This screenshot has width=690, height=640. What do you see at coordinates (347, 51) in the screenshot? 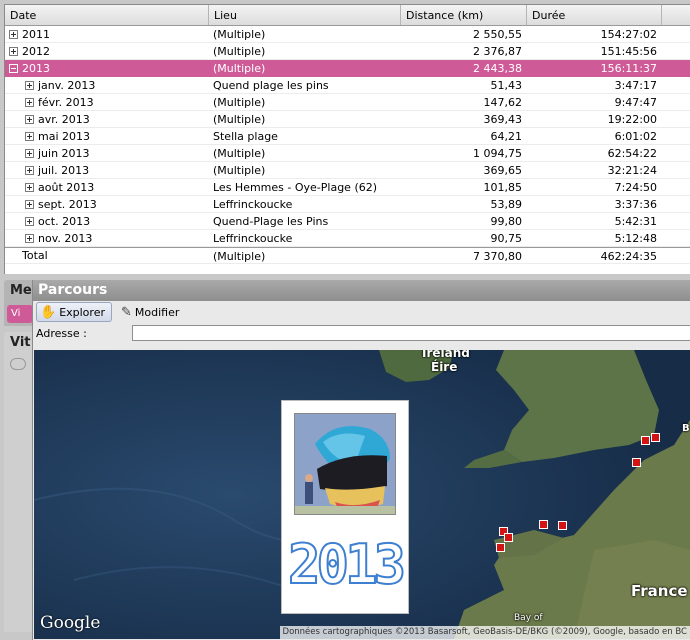
I see `table-row: 2012 (Multiple) 2 376,87 151:45:56` at bounding box center [347, 51].